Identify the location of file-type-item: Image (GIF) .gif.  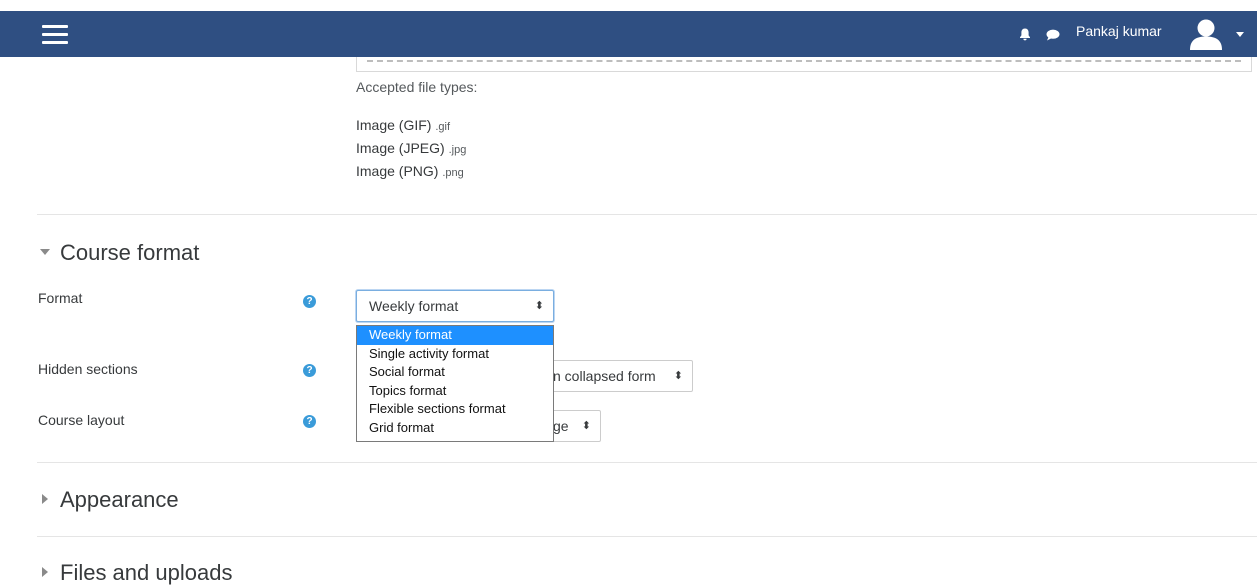
(403, 125).